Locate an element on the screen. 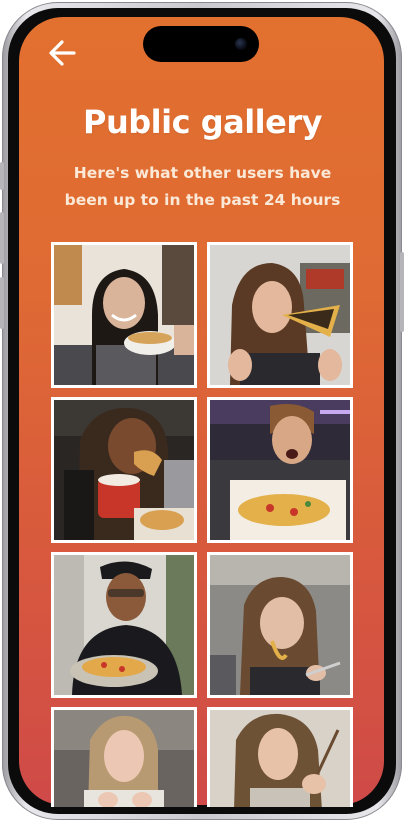 This screenshot has width=405, height=823. woman-eating-photo is located at coordinates (124, 315).